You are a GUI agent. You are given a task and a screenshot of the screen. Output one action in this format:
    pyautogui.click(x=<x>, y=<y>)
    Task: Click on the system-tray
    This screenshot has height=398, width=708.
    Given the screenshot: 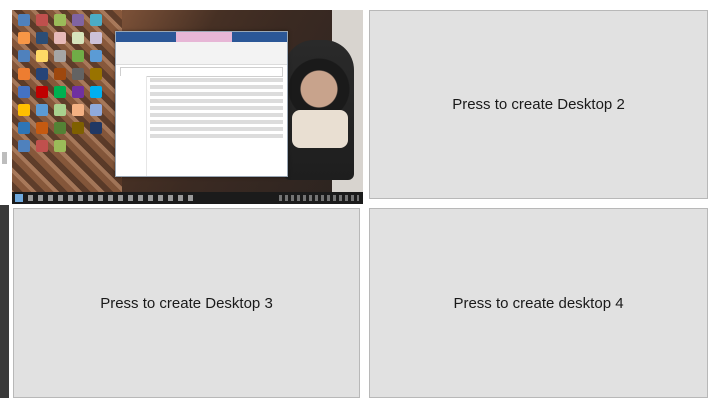 What is the action you would take?
    pyautogui.click(x=319, y=198)
    